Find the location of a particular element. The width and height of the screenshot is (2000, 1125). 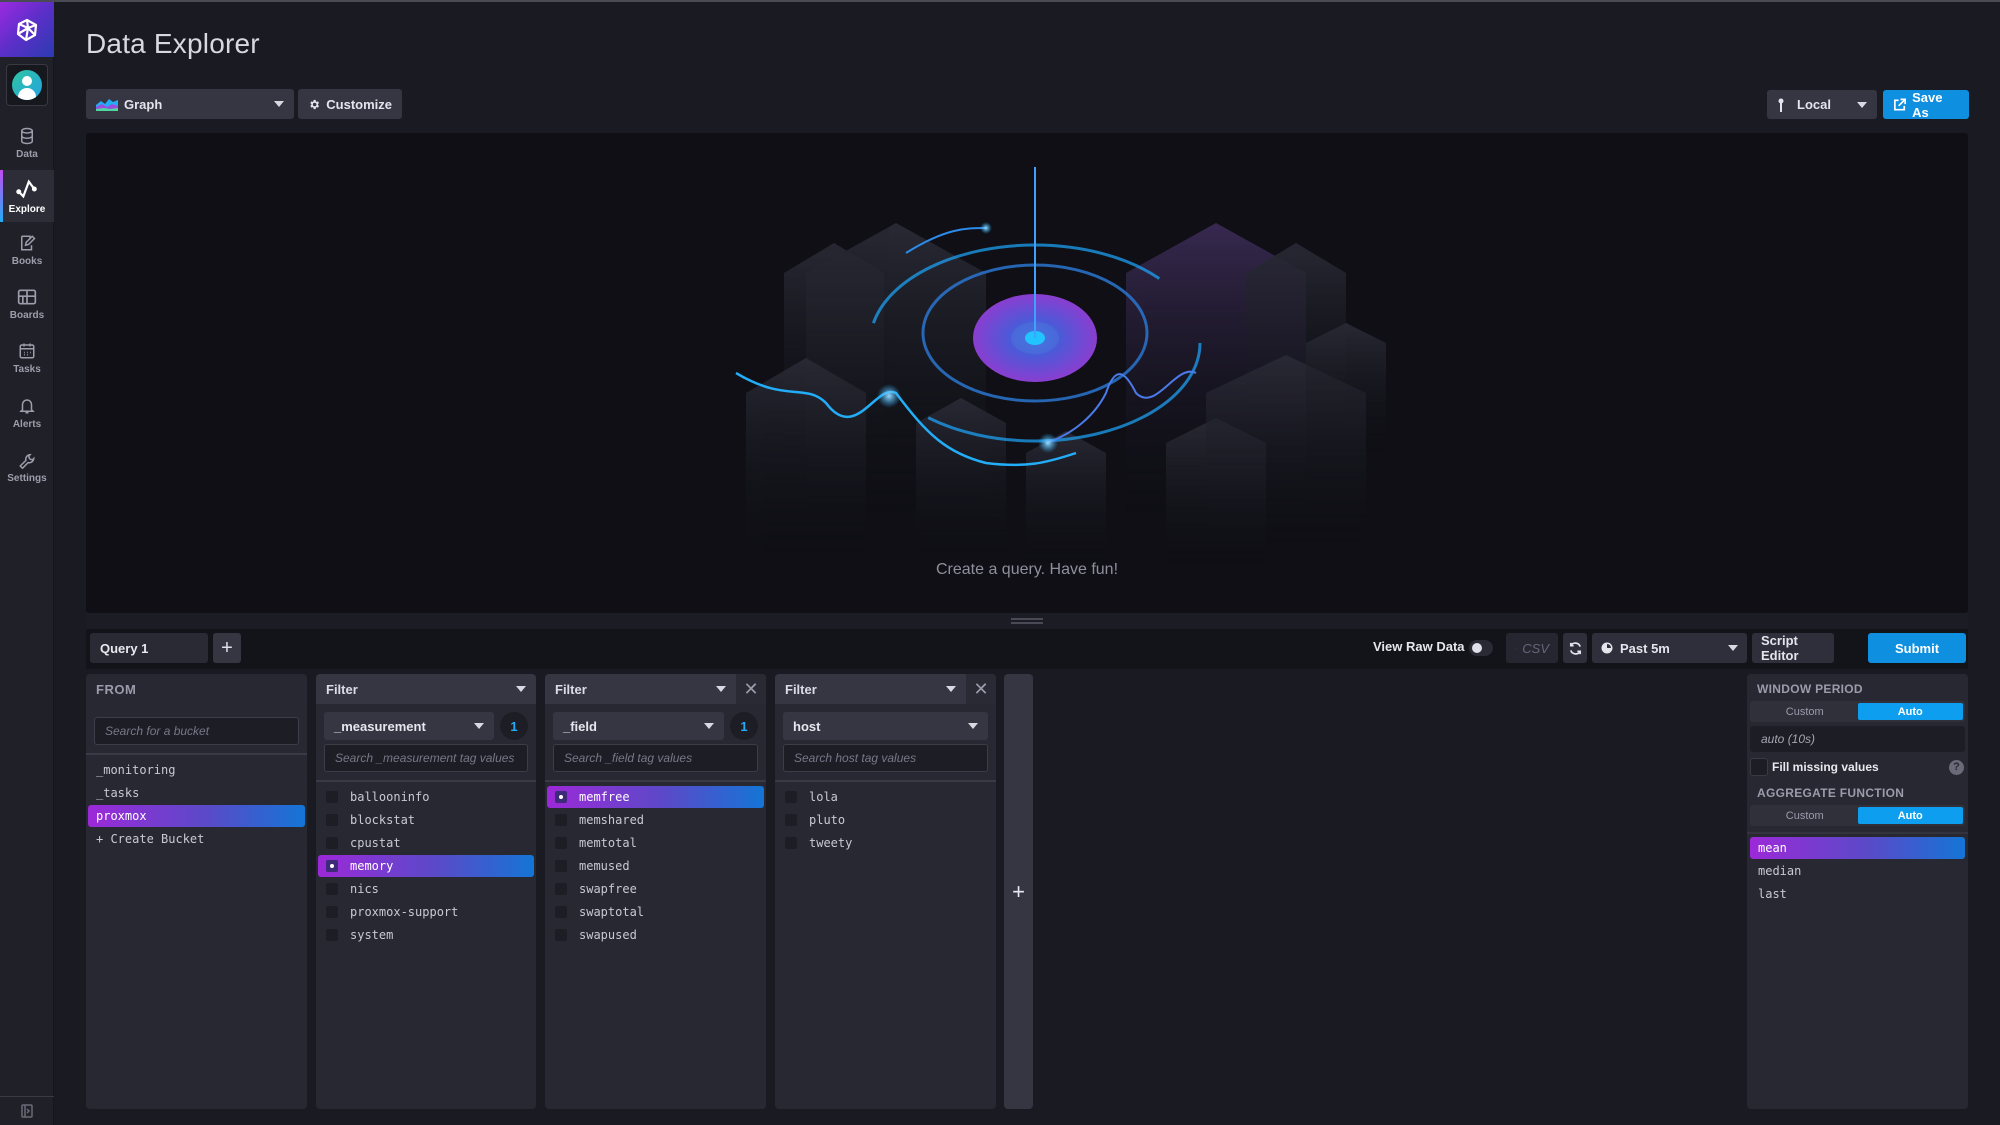

sidebar-item-boards: Boards is located at coordinates (27, 304).